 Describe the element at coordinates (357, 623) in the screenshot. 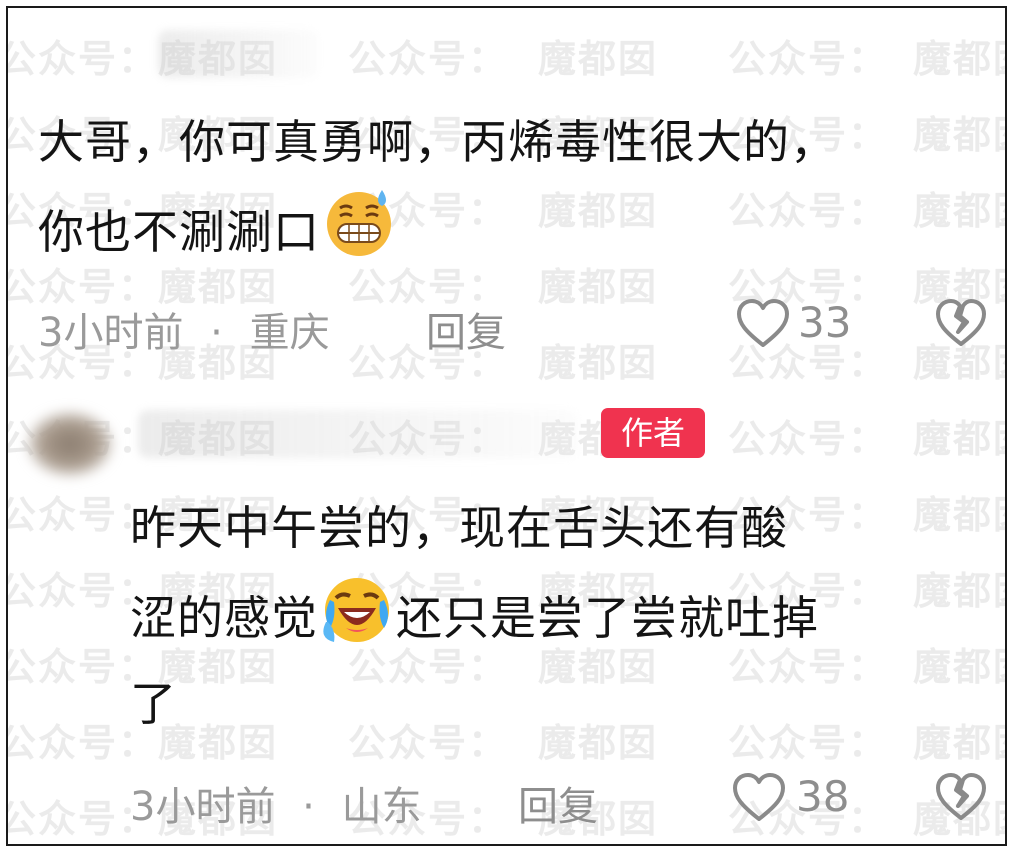

I see `rofl-crying-emoji` at that location.